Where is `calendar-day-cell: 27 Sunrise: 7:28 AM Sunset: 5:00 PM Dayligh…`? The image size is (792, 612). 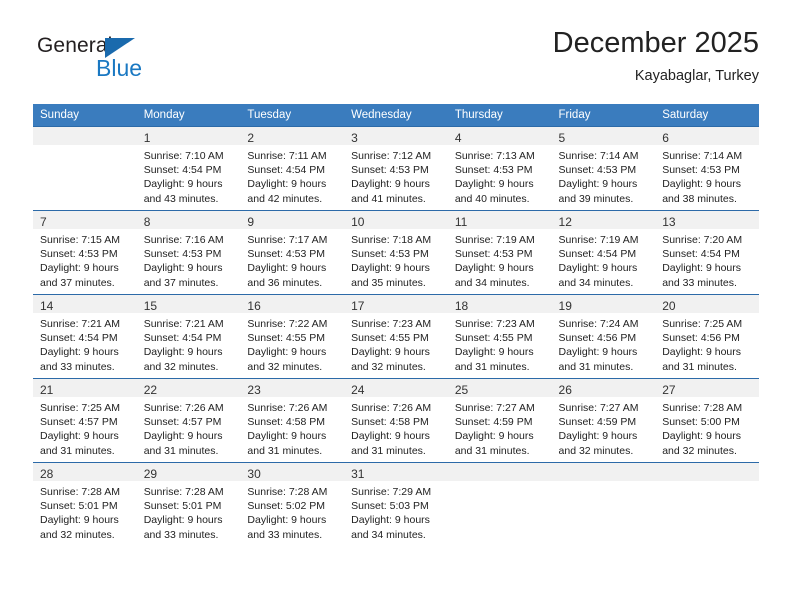
calendar-day-cell: 27 Sunrise: 7:28 AM Sunset: 5:00 PM Dayligh… is located at coordinates (707, 420).